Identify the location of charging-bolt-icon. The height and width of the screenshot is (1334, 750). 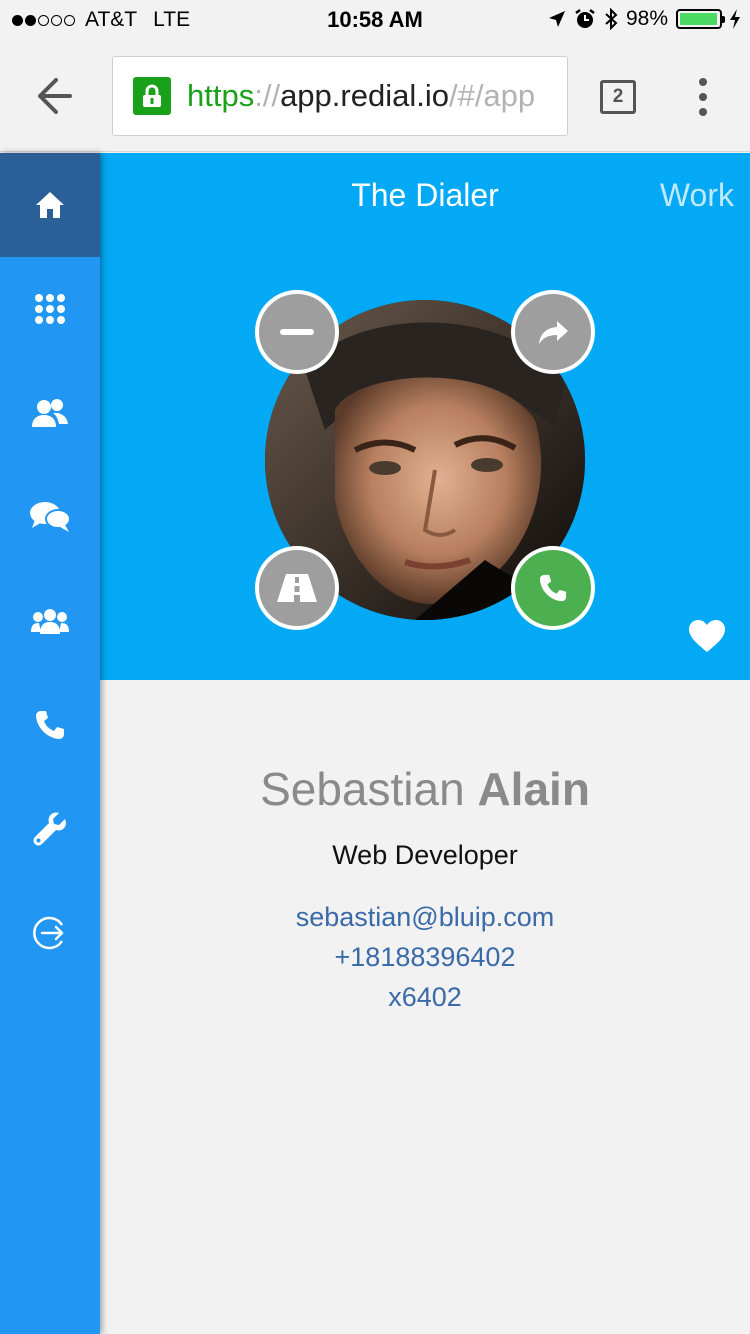
(735, 19).